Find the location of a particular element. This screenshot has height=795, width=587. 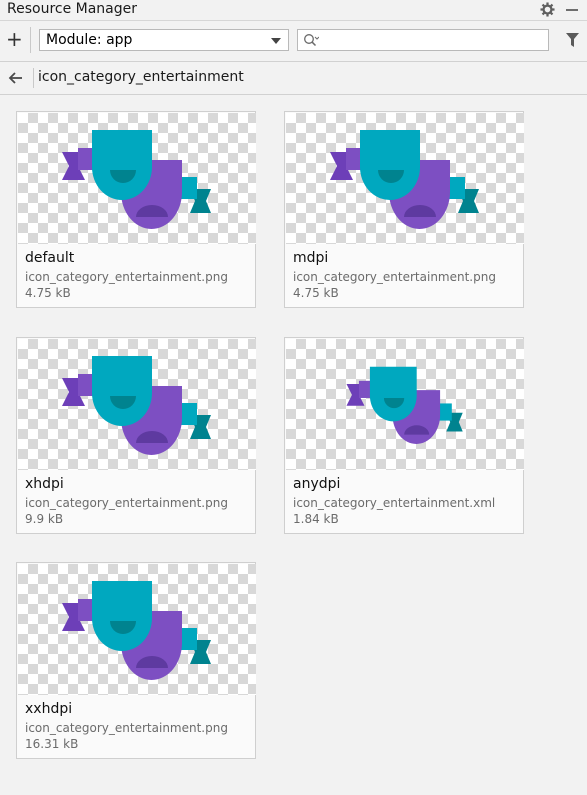

navigation-bar: icon_category_entertainment is located at coordinates (293, 78).